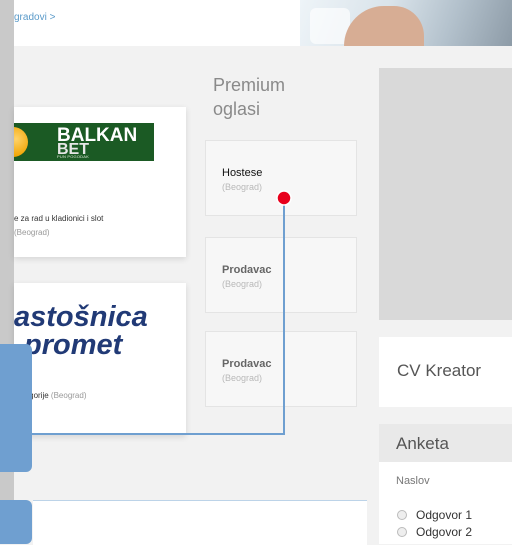  I want to click on premium-title: Premium oglasi, so click(249, 97).